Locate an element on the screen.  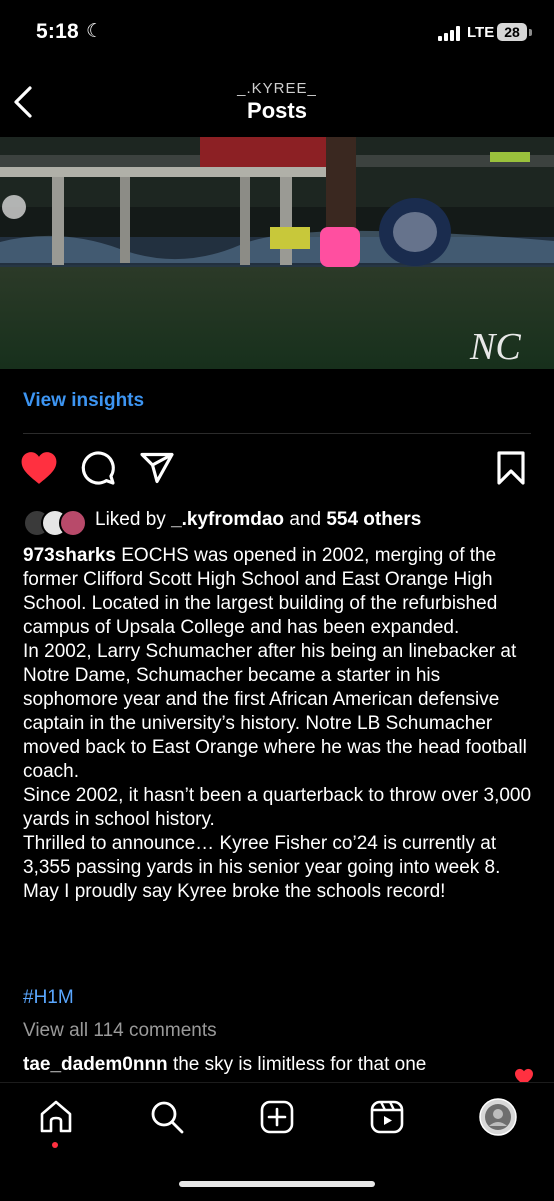
caption-username: 973sharks is located at coordinates (69, 555).